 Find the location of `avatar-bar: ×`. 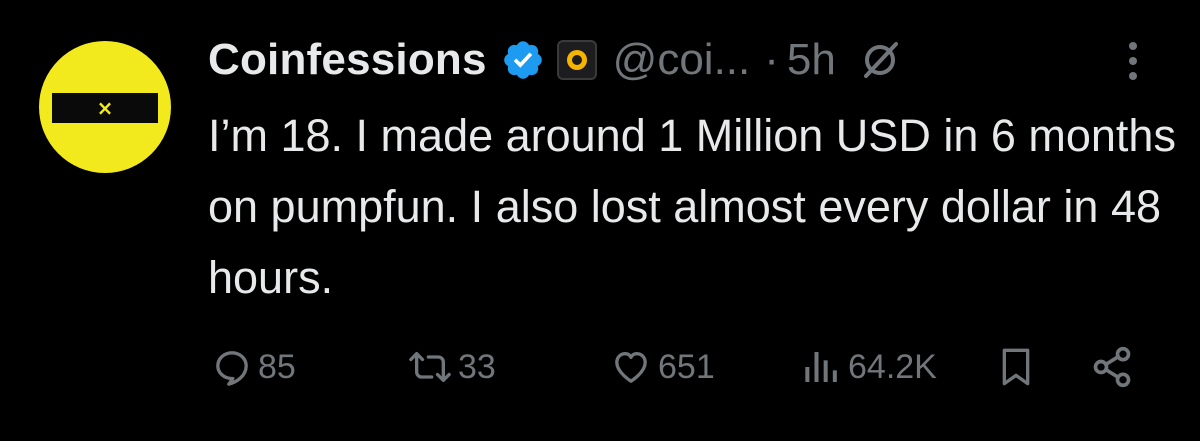

avatar-bar: × is located at coordinates (105, 108).